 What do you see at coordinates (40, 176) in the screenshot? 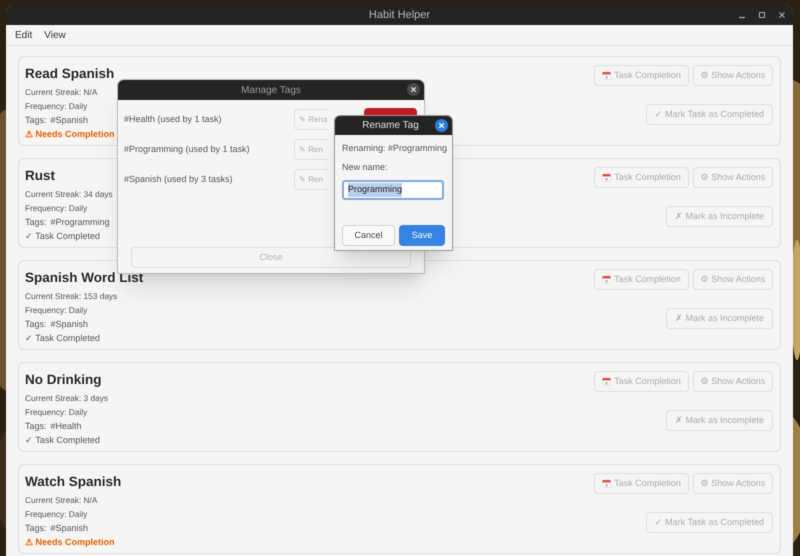
I see `habit-title: Rust` at bounding box center [40, 176].